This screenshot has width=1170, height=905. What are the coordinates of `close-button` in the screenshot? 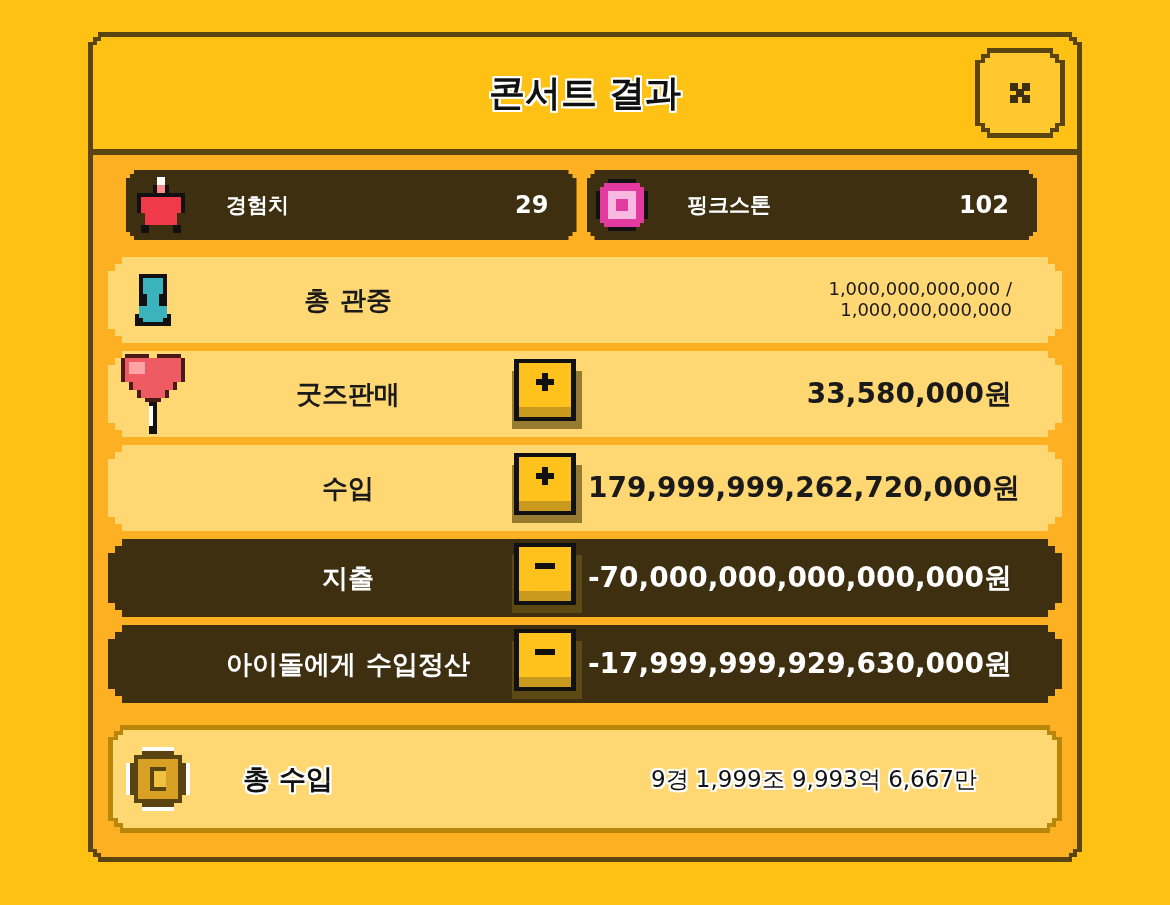 It's located at (1020, 93).